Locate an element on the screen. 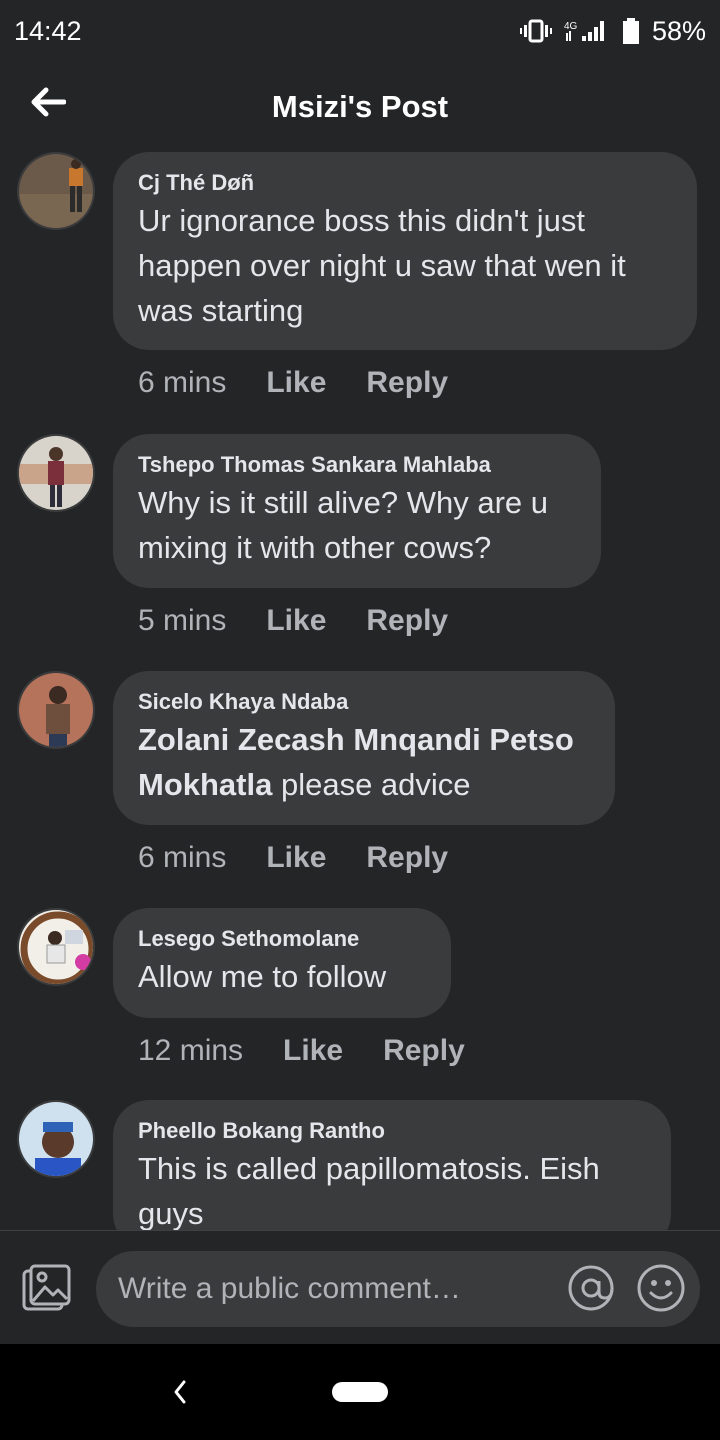 The height and width of the screenshot is (1440, 720). comment-text: Allow me to follow is located at coordinates (262, 976).